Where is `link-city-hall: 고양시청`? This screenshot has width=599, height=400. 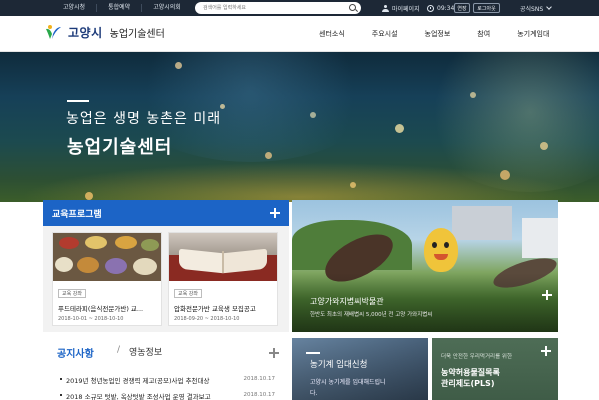 link-city-hall: 고양시청 is located at coordinates (75, 8).